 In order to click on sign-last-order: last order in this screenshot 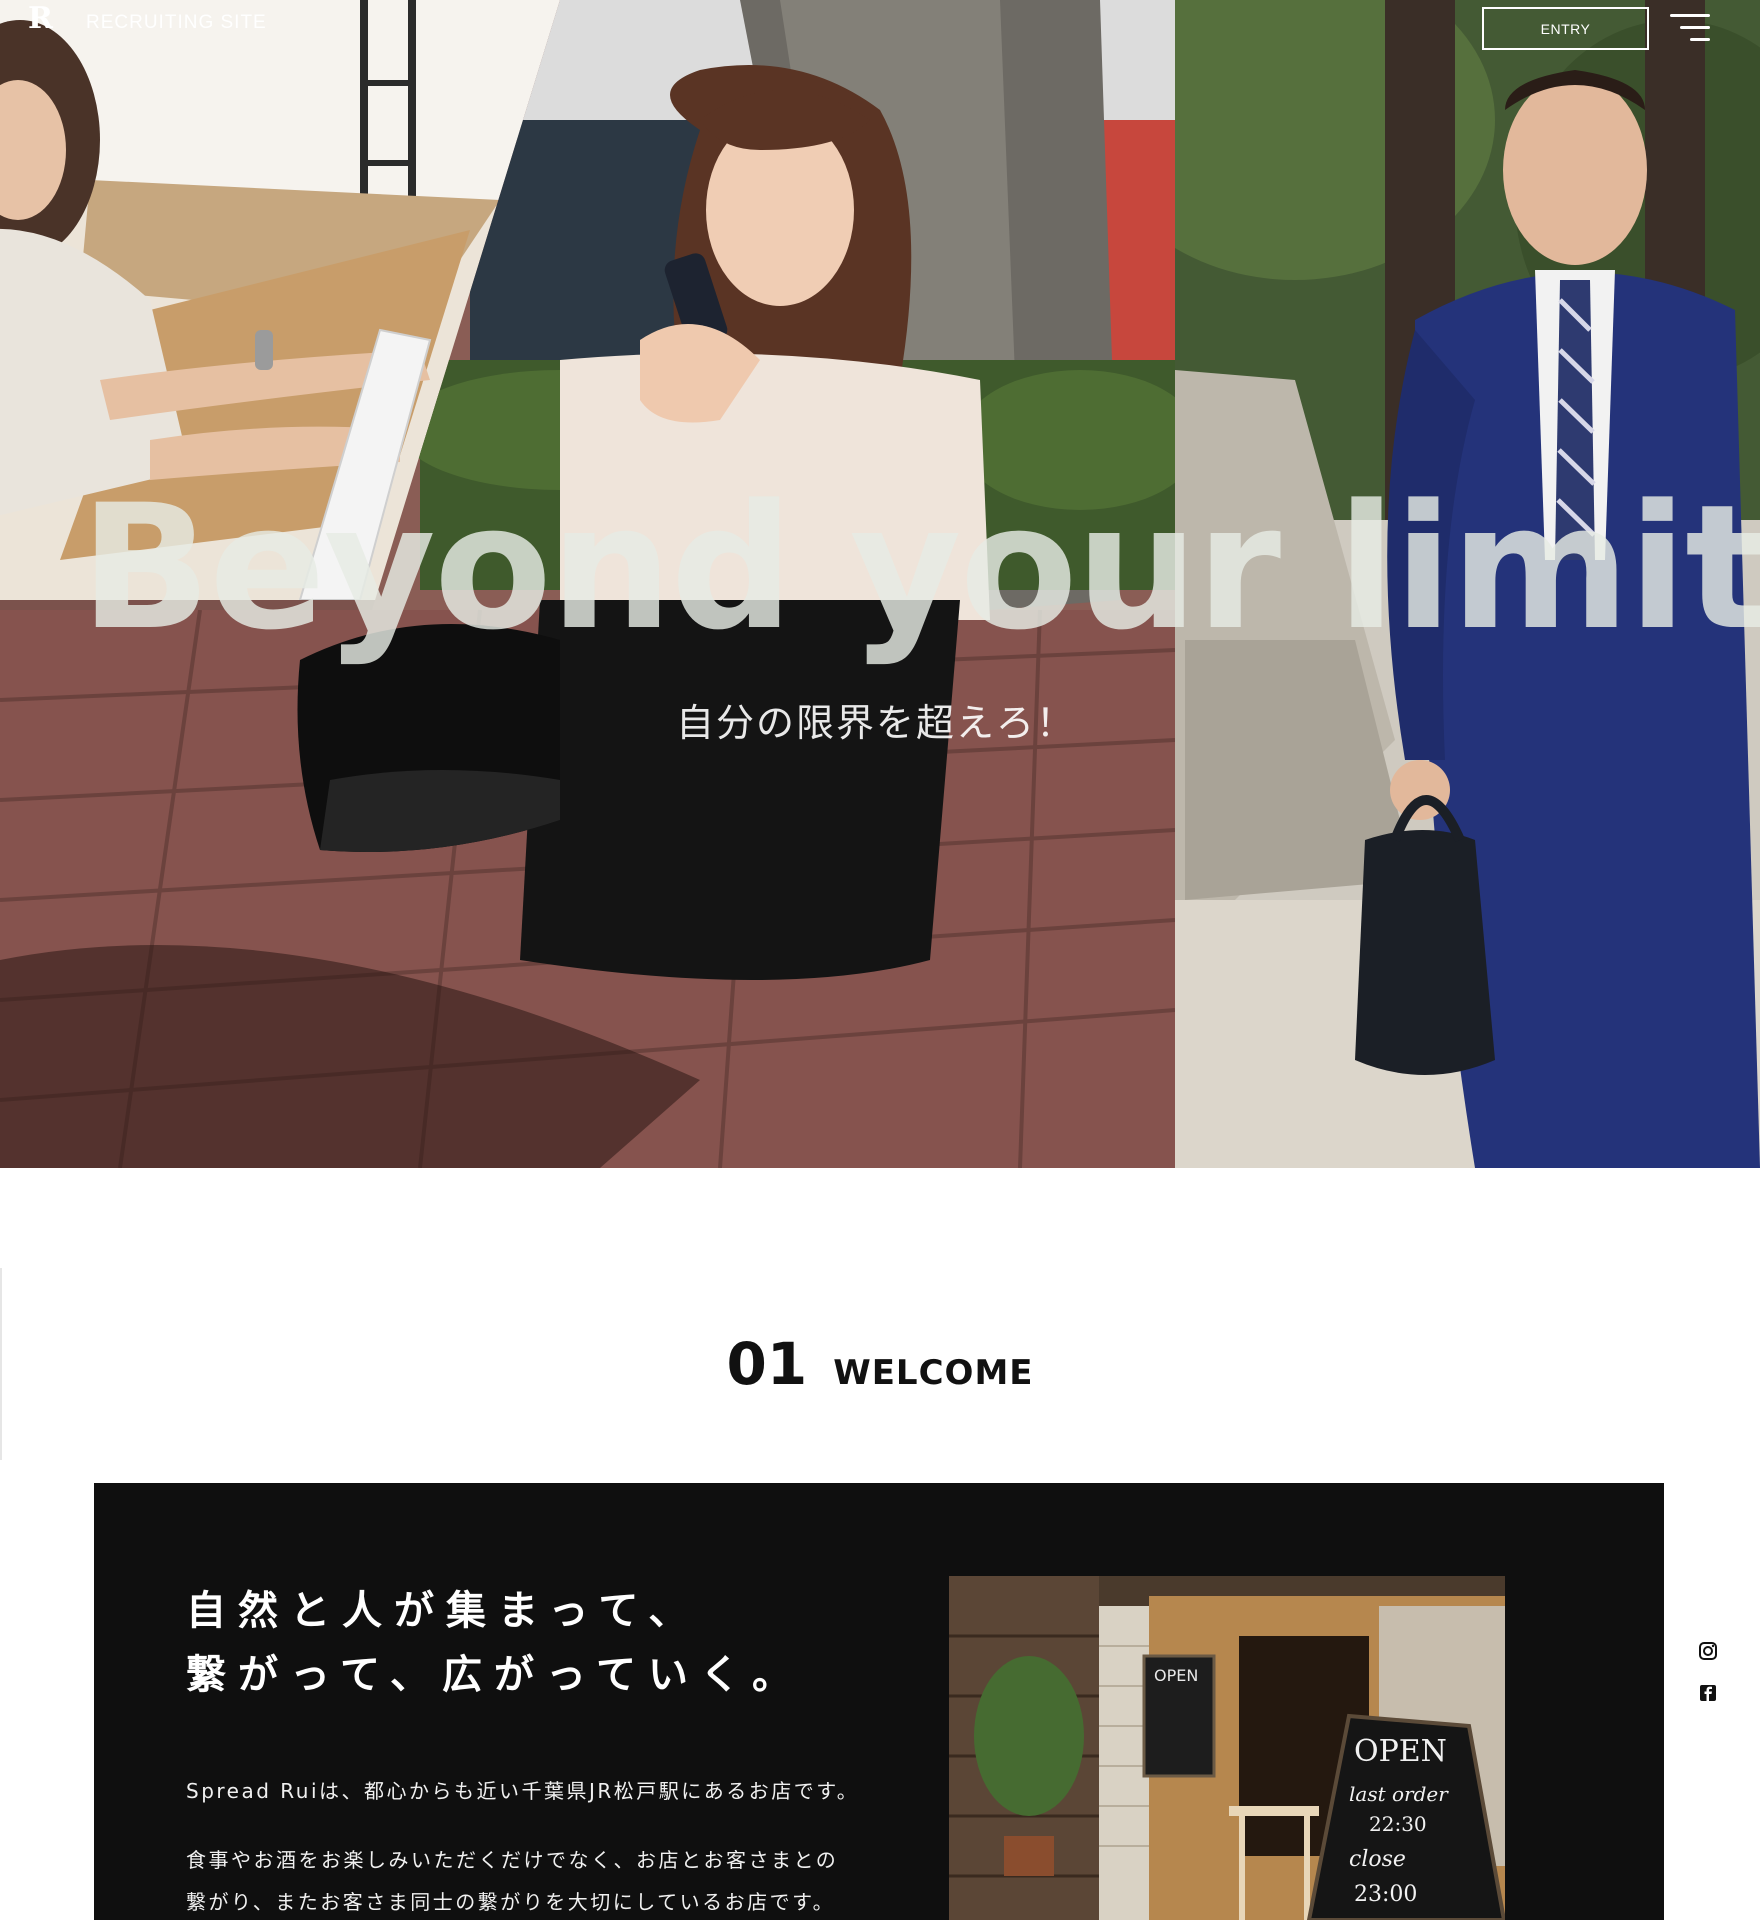, I will do `click(1399, 1794)`.